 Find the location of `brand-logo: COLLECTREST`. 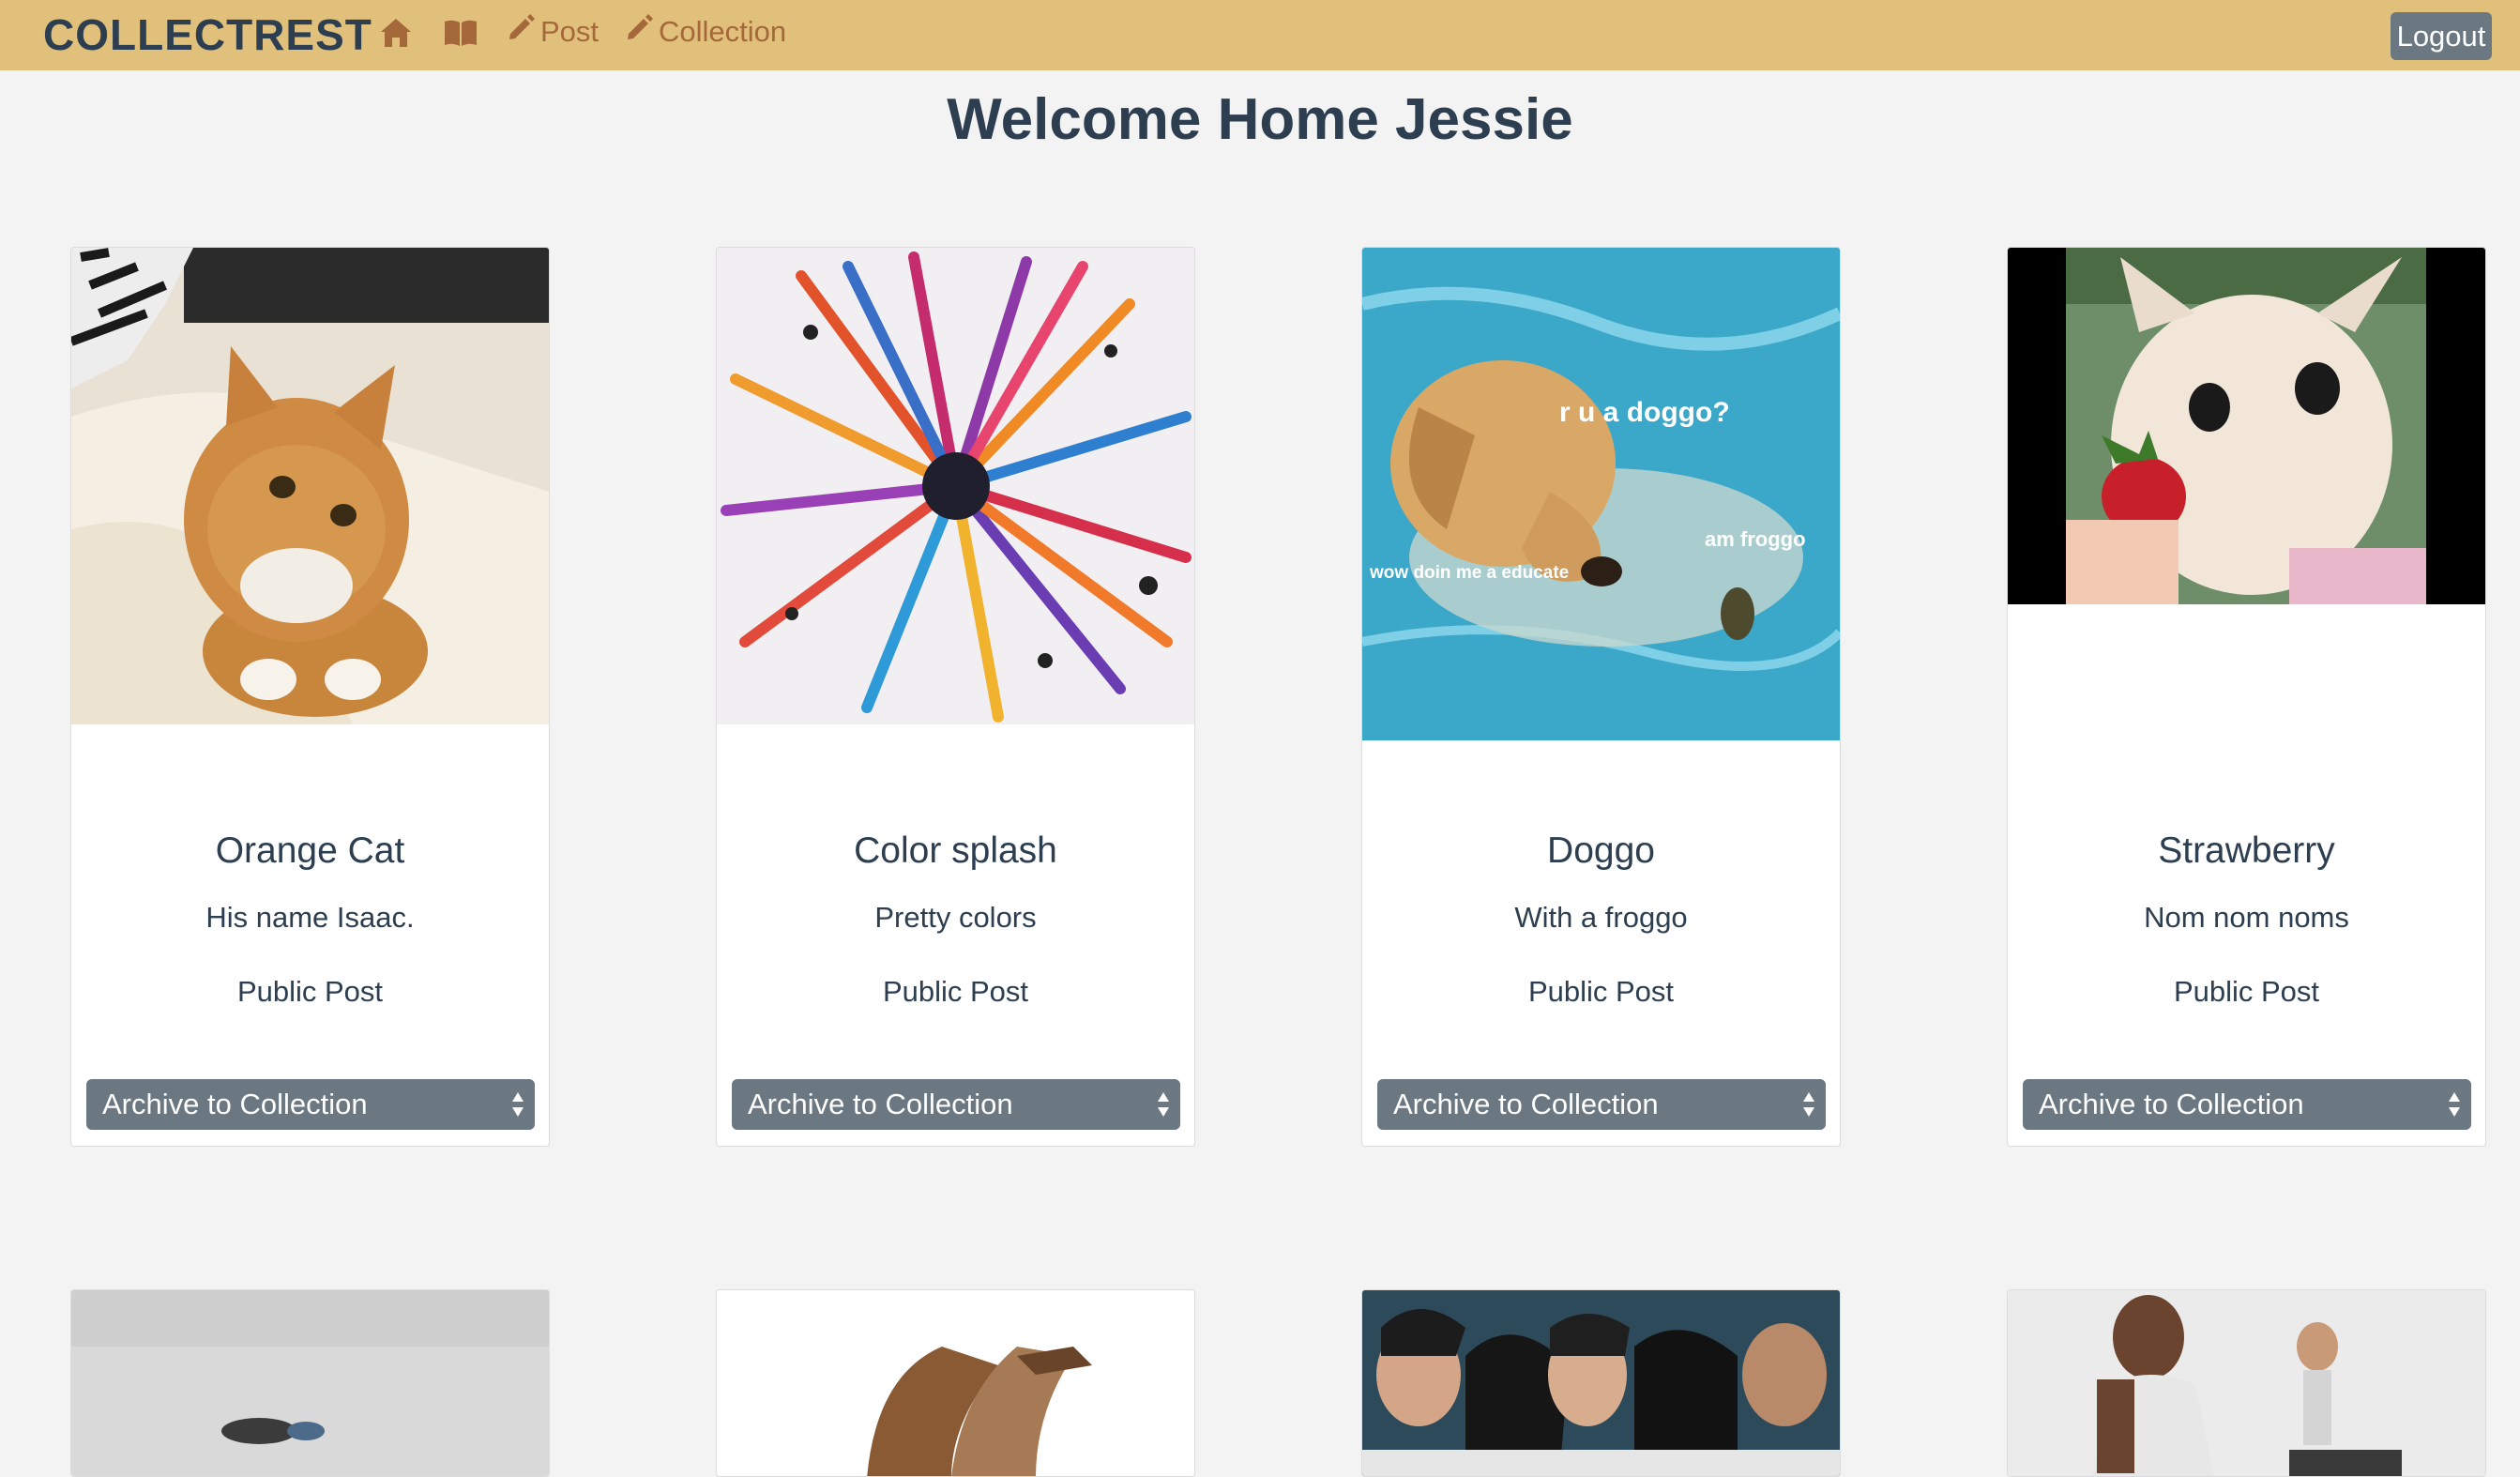

brand-logo: COLLECTREST is located at coordinates (207, 34).